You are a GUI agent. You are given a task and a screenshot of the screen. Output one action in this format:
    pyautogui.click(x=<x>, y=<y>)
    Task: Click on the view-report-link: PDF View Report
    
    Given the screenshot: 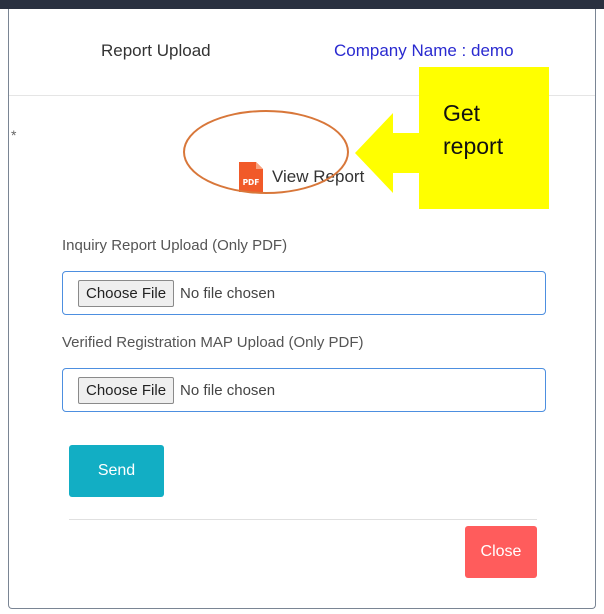 What is the action you would take?
    pyautogui.click(x=301, y=177)
    